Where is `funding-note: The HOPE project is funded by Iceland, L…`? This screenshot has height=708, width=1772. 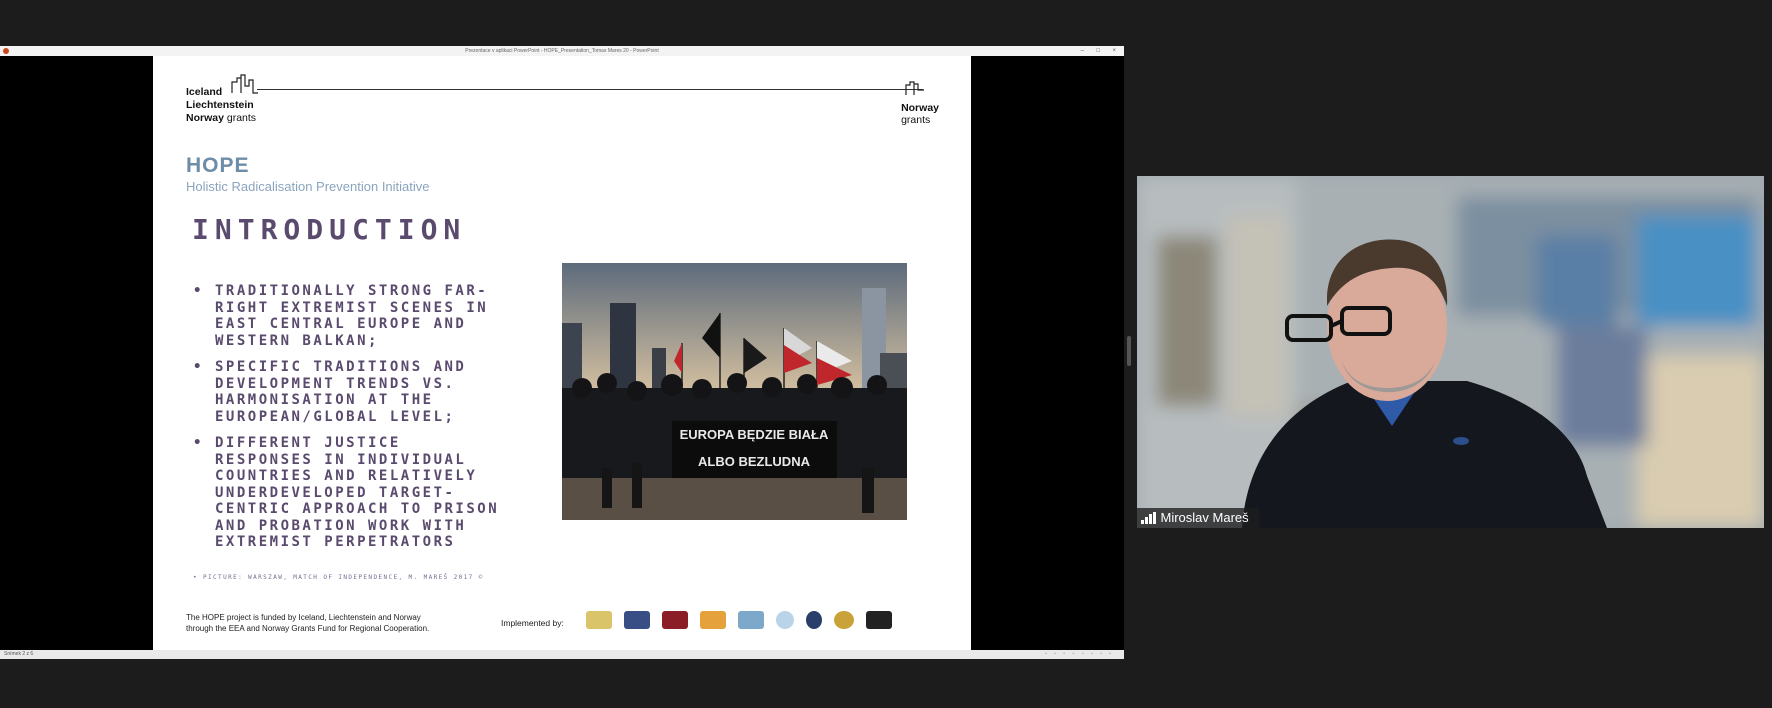
funding-note: The HOPE project is funded by Iceland, L… is located at coordinates (307, 623).